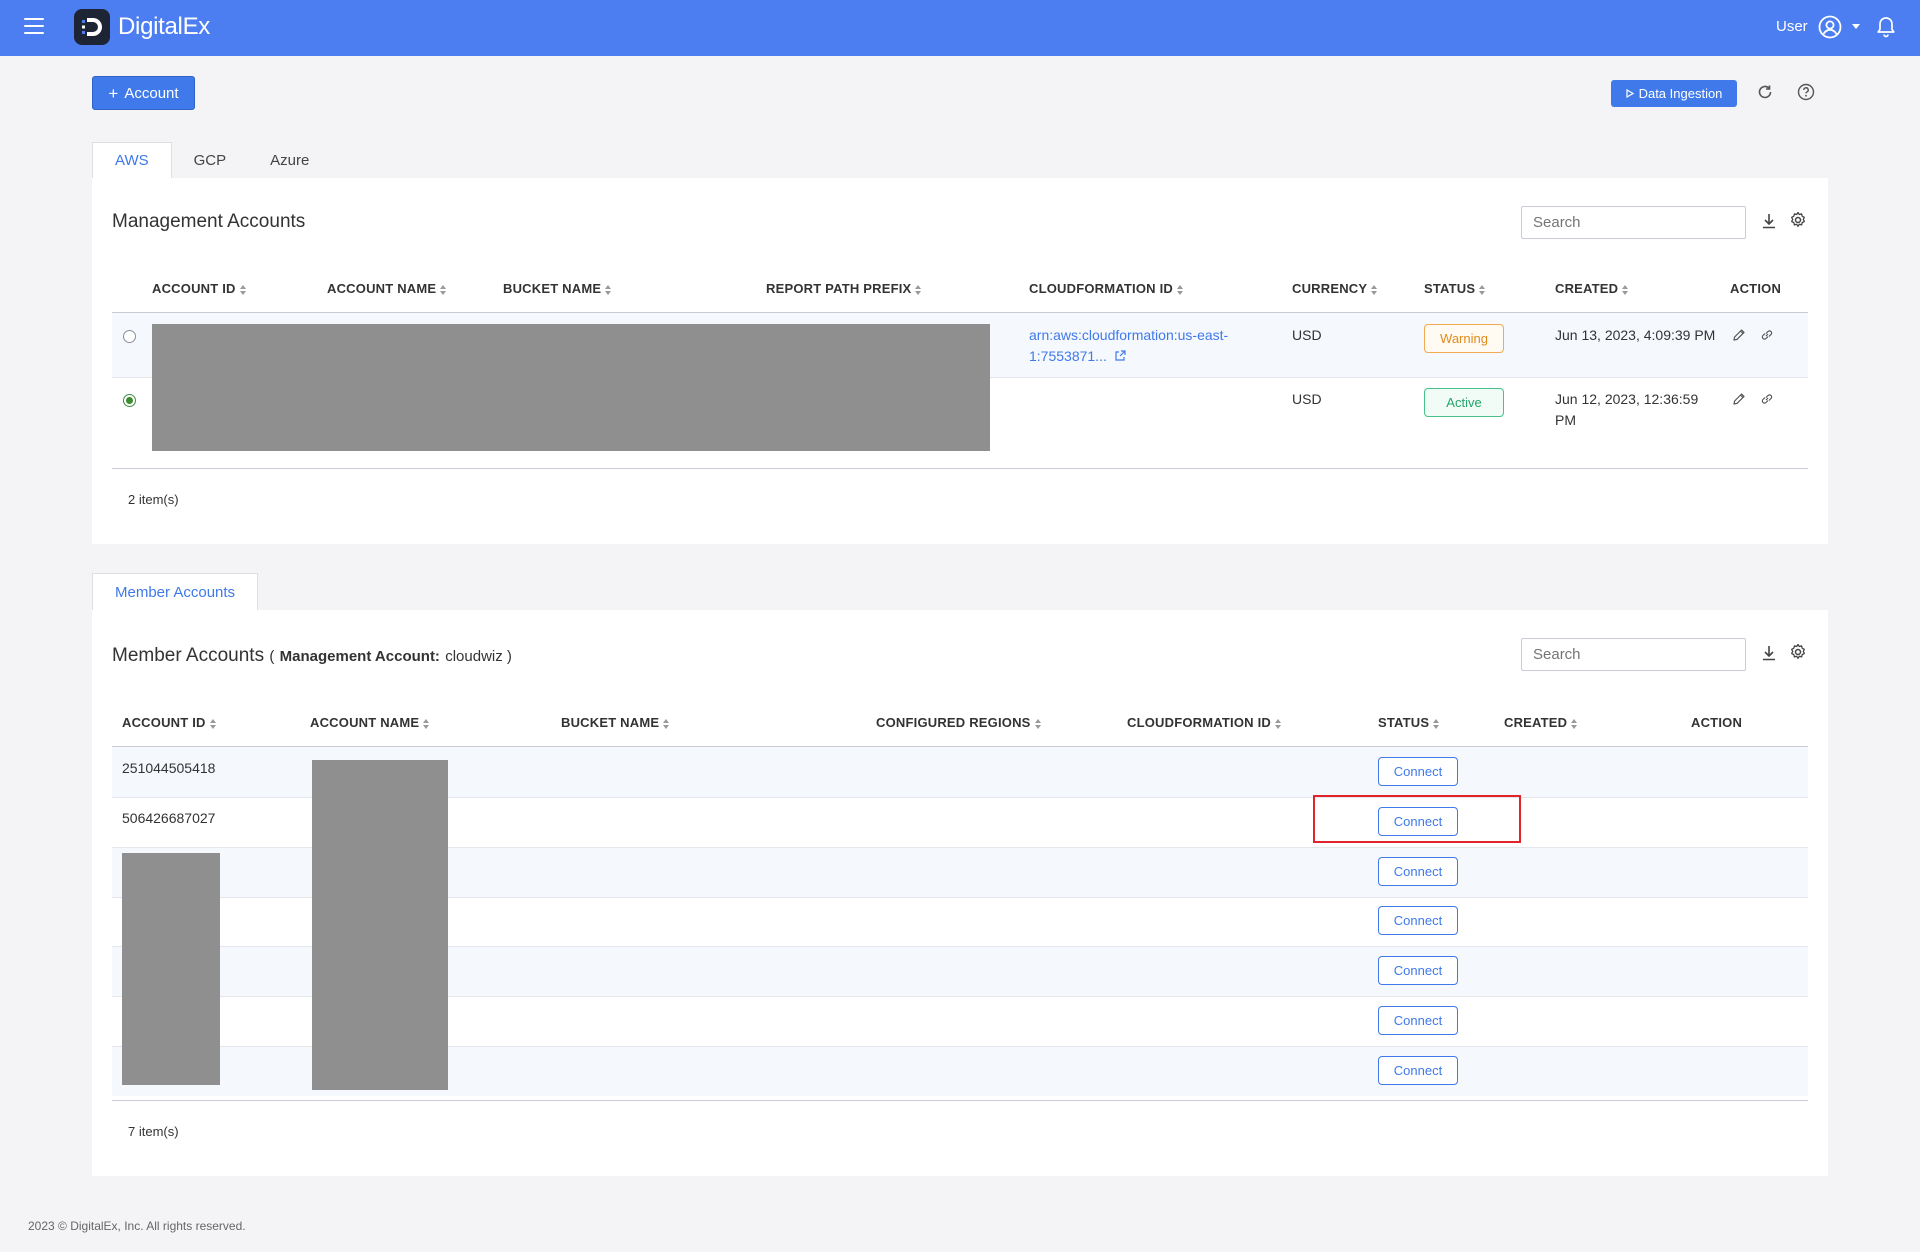 Image resolution: width=1920 pixels, height=1252 pixels. I want to click on data-ingestion-button: Data Ingestion, so click(1674, 93).